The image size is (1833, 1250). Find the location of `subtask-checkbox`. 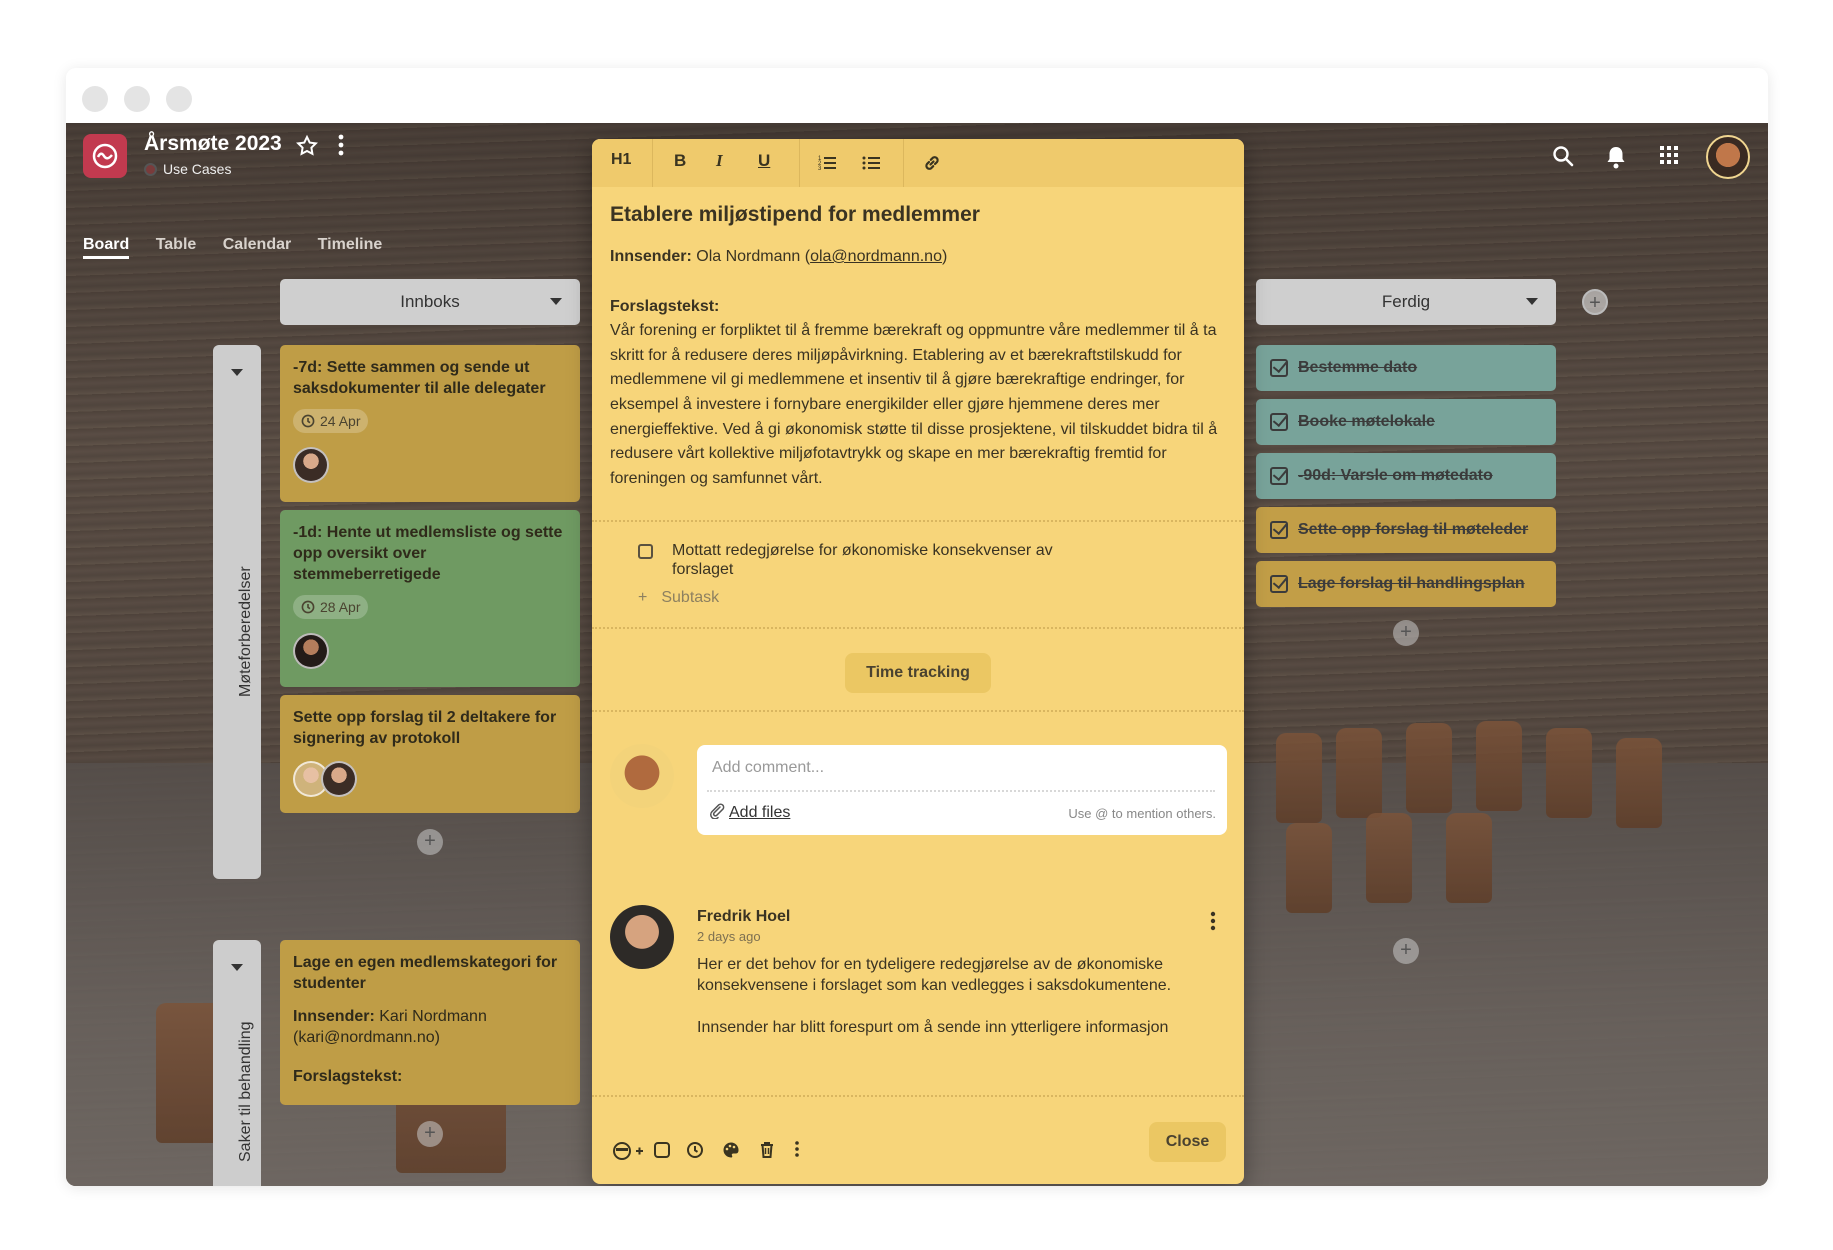

subtask-checkbox is located at coordinates (645, 551).